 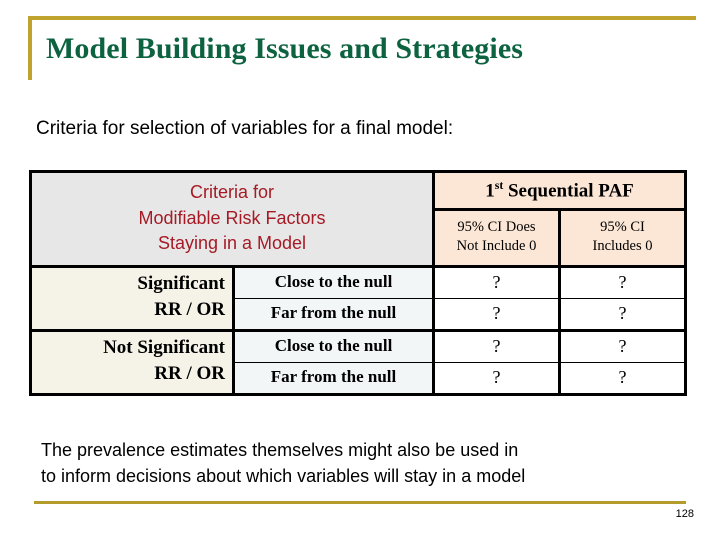 I want to click on header-ci-includes-0: 95% CI Includes 0, so click(x=622, y=238).